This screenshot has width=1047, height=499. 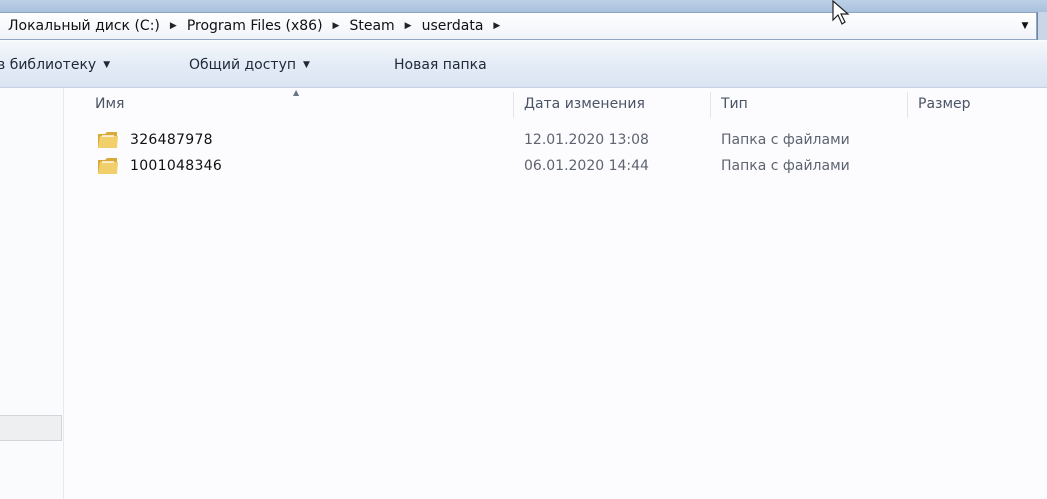 What do you see at coordinates (944, 104) in the screenshot?
I see `column-header-size: Размер` at bounding box center [944, 104].